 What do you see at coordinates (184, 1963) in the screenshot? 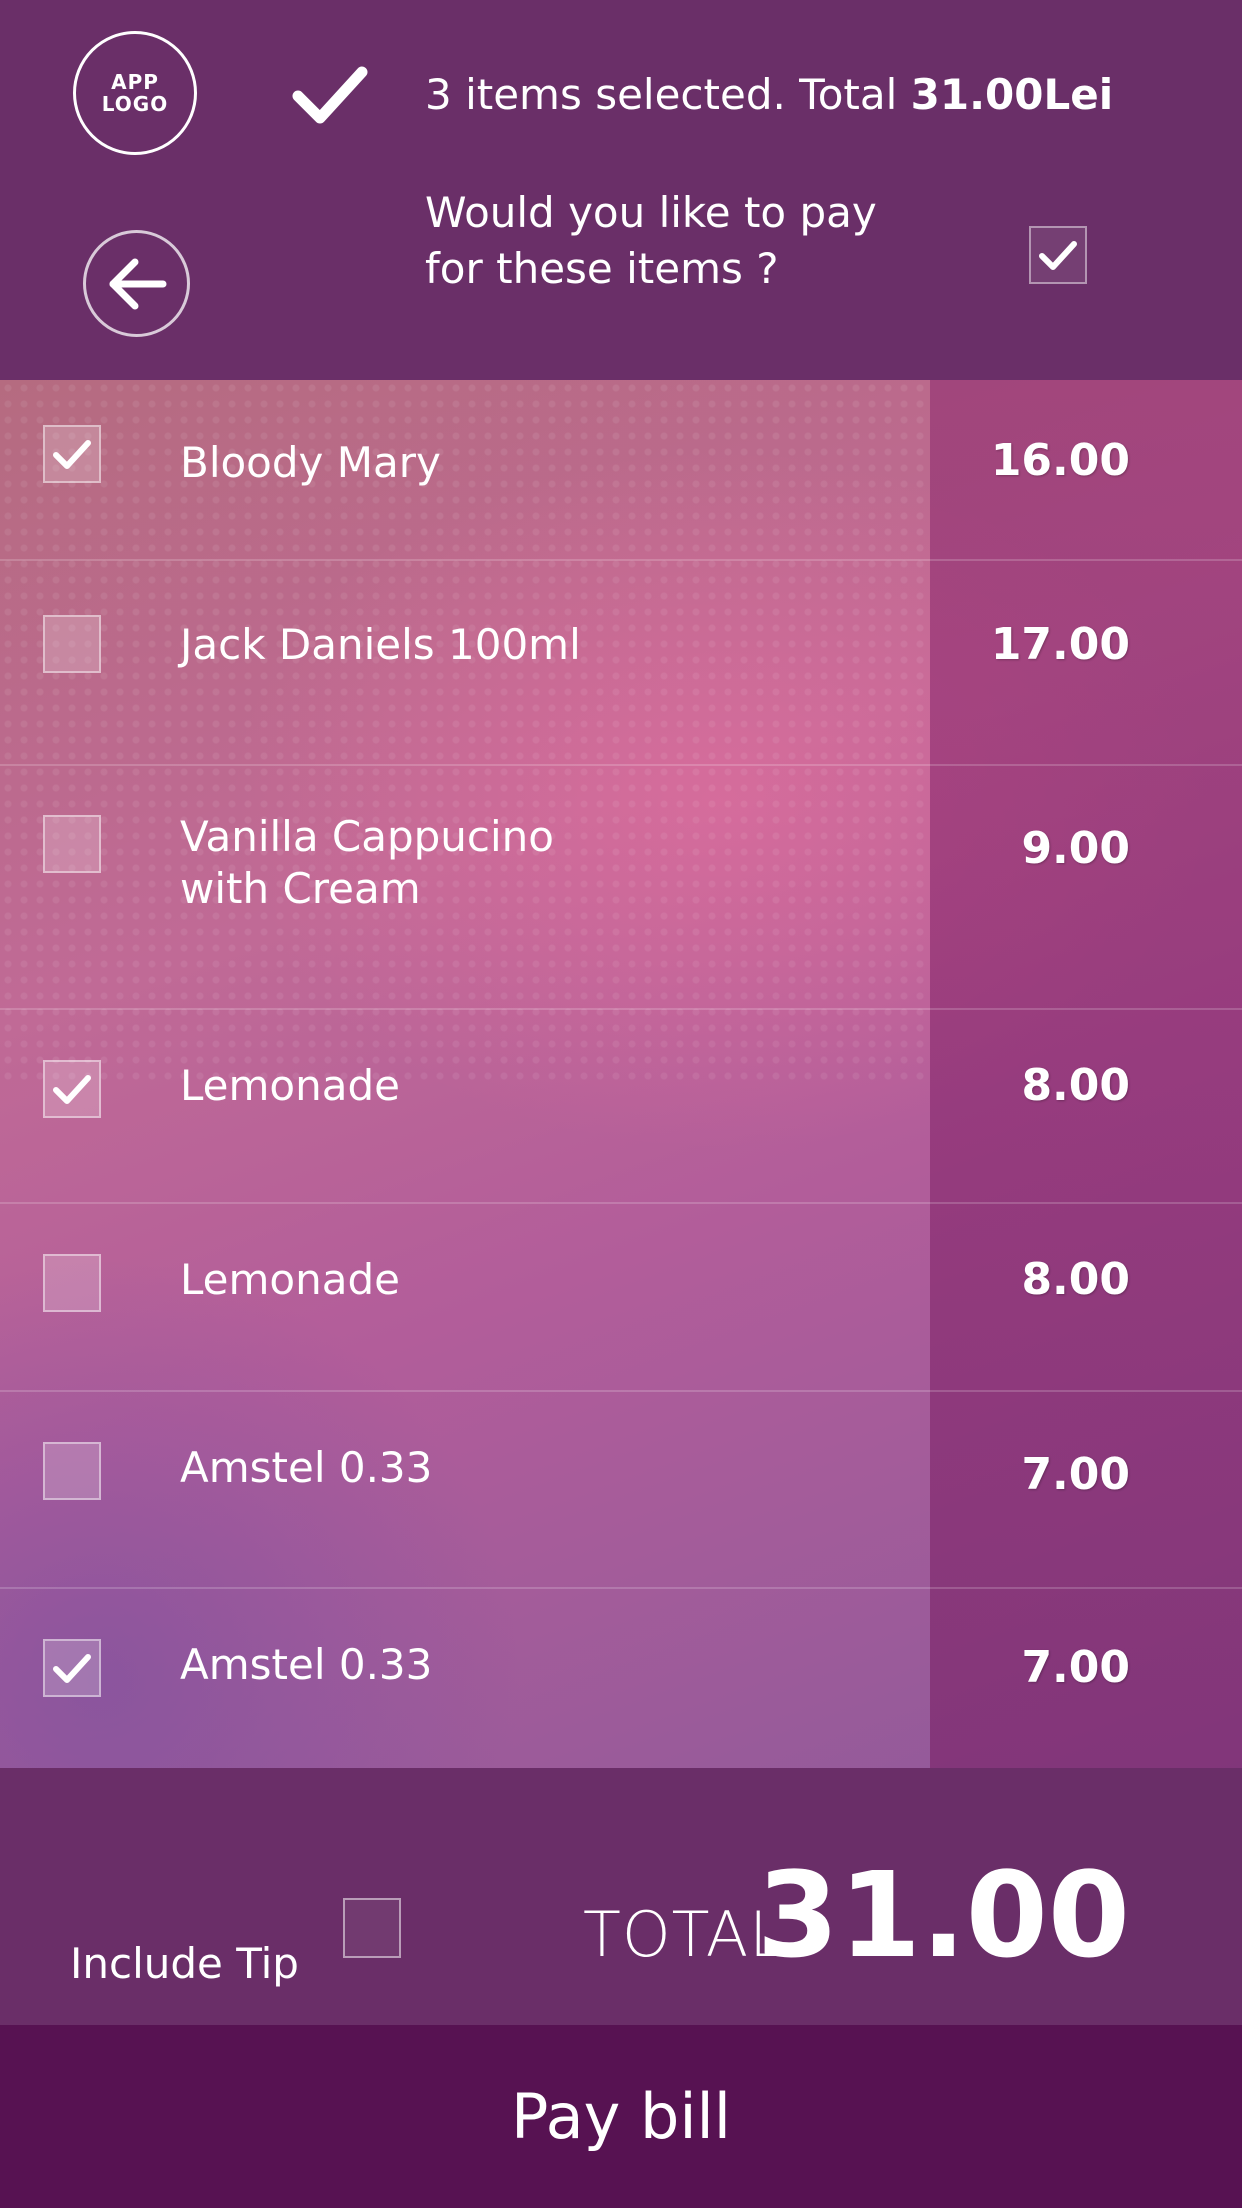
I see `include-tip-label: Include Tip` at bounding box center [184, 1963].